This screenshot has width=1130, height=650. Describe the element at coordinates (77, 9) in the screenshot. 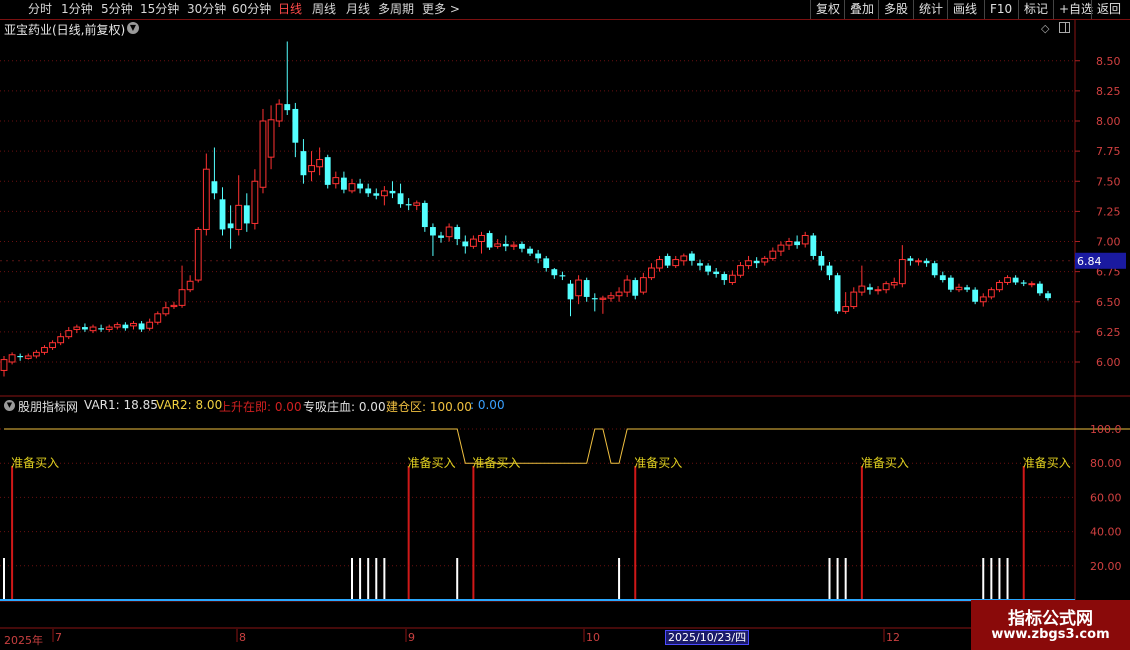

I see `period-1: 1分钟` at that location.